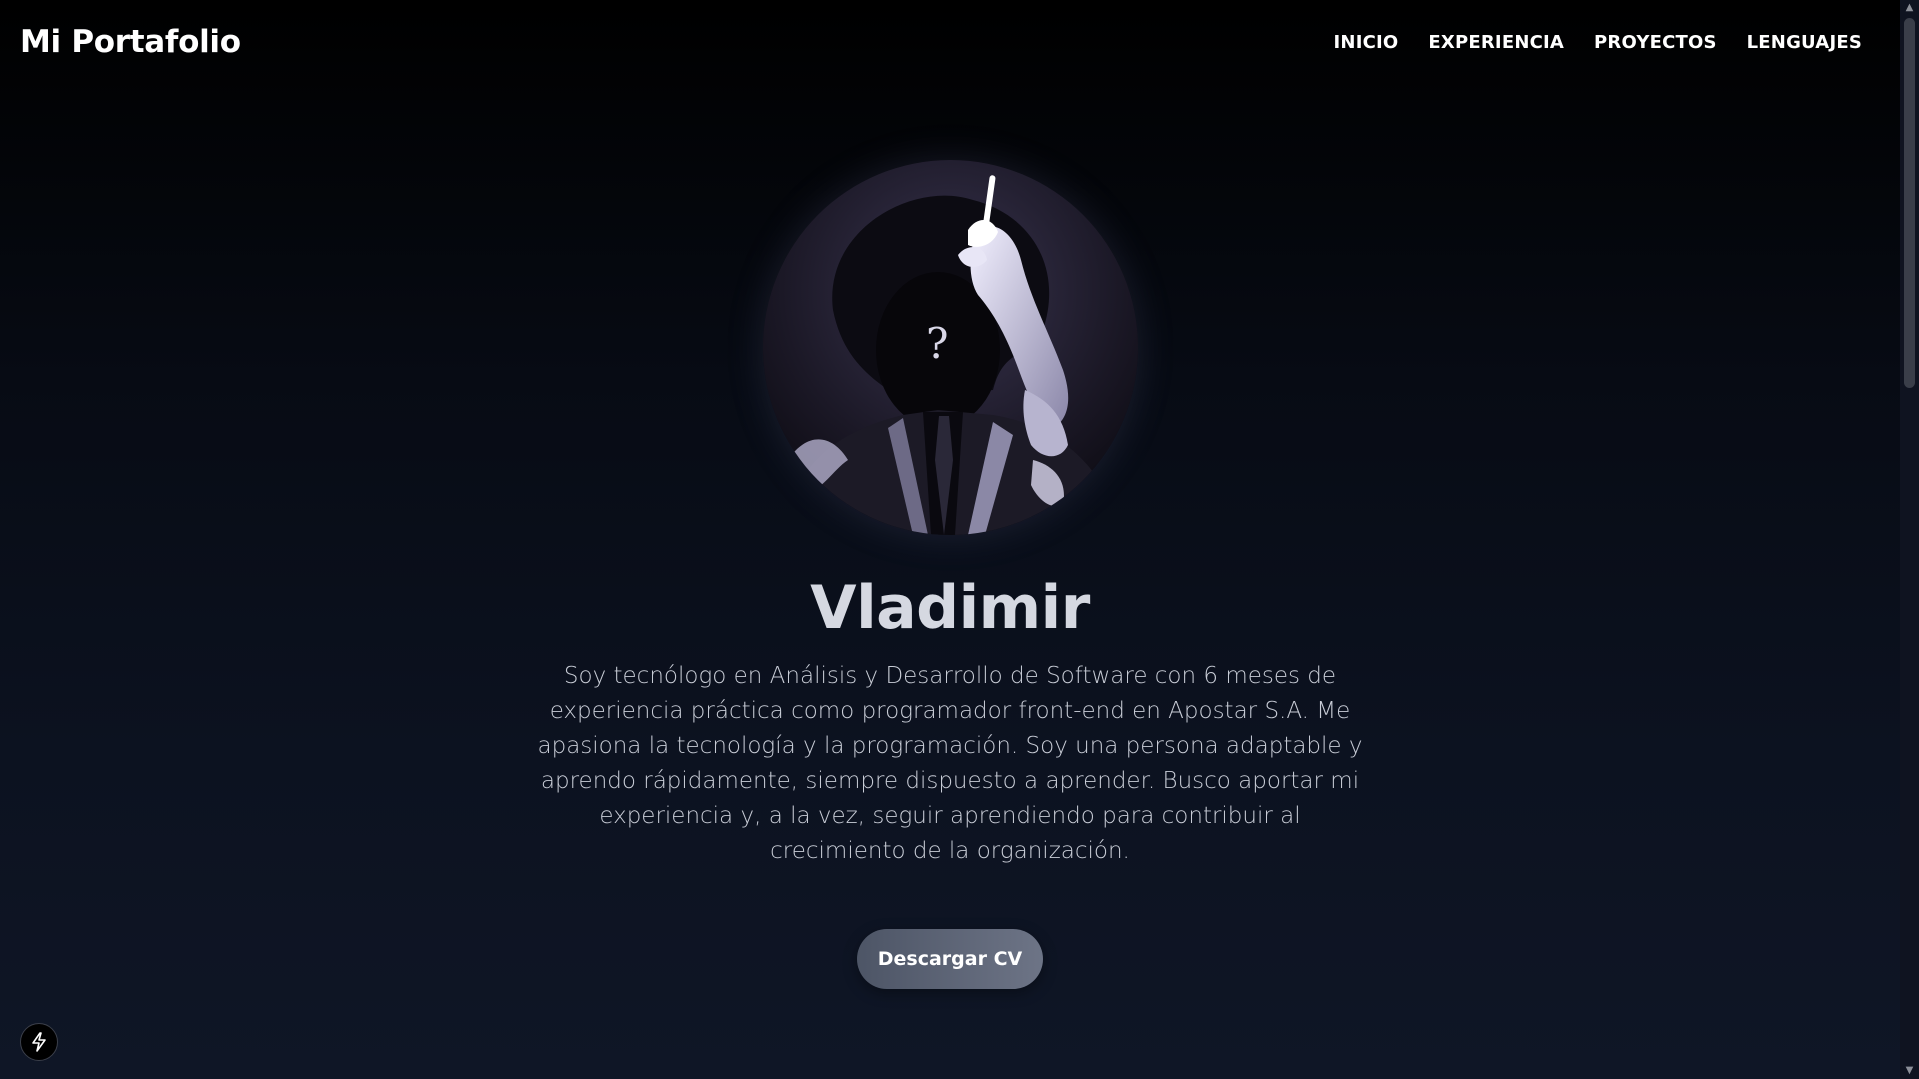 The width and height of the screenshot is (1919, 1079). I want to click on scrollbar-thumb, so click(1909, 203).